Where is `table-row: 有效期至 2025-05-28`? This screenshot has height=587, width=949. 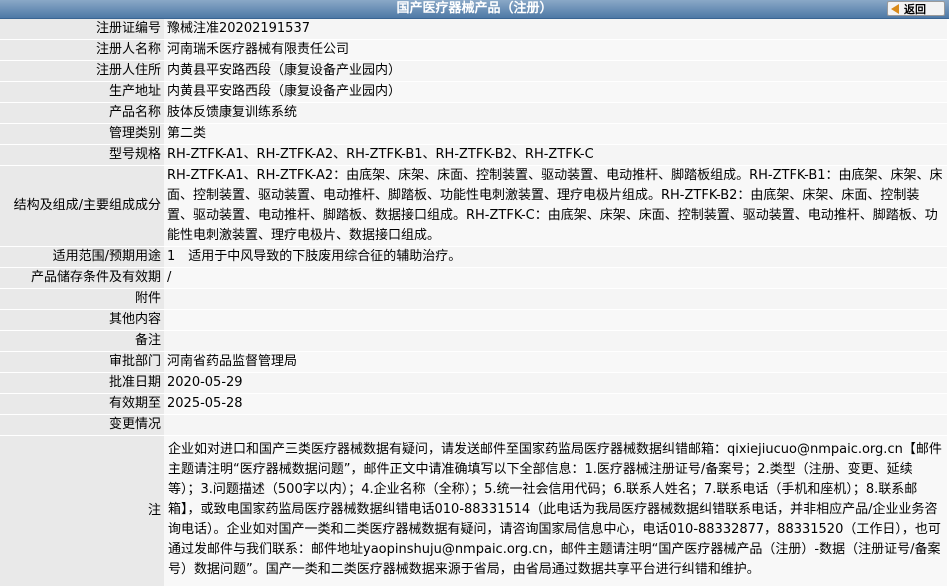
table-row: 有效期至 2025-05-28 is located at coordinates (473, 404).